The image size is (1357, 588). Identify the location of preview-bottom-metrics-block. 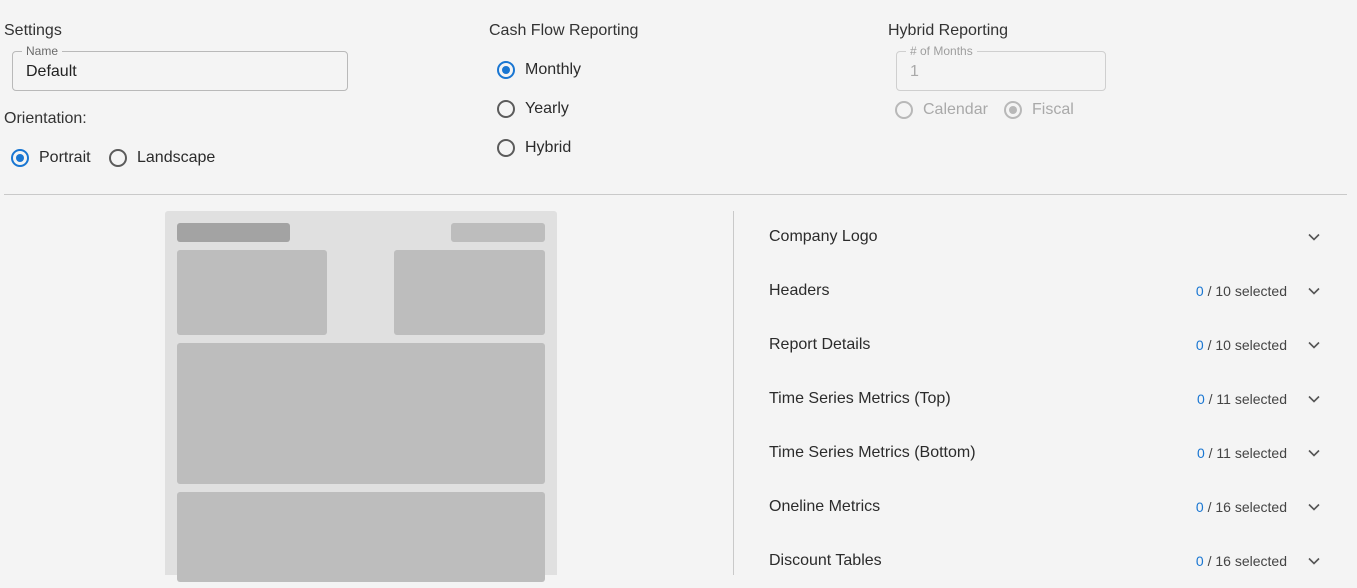
(361, 537).